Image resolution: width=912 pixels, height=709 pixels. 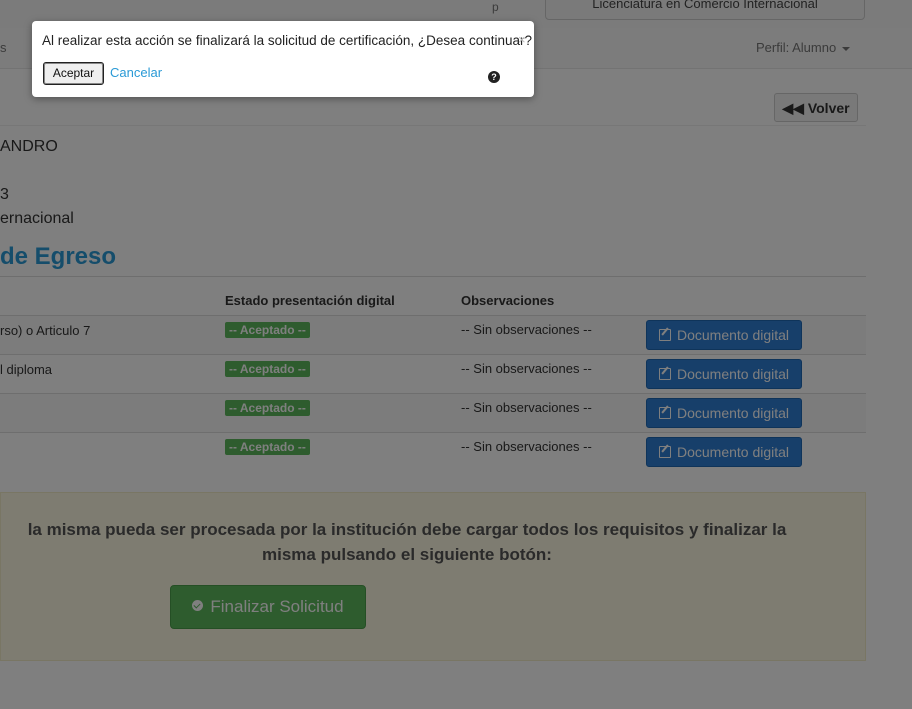 What do you see at coordinates (494, 77) in the screenshot?
I see `help-icon: ?` at bounding box center [494, 77].